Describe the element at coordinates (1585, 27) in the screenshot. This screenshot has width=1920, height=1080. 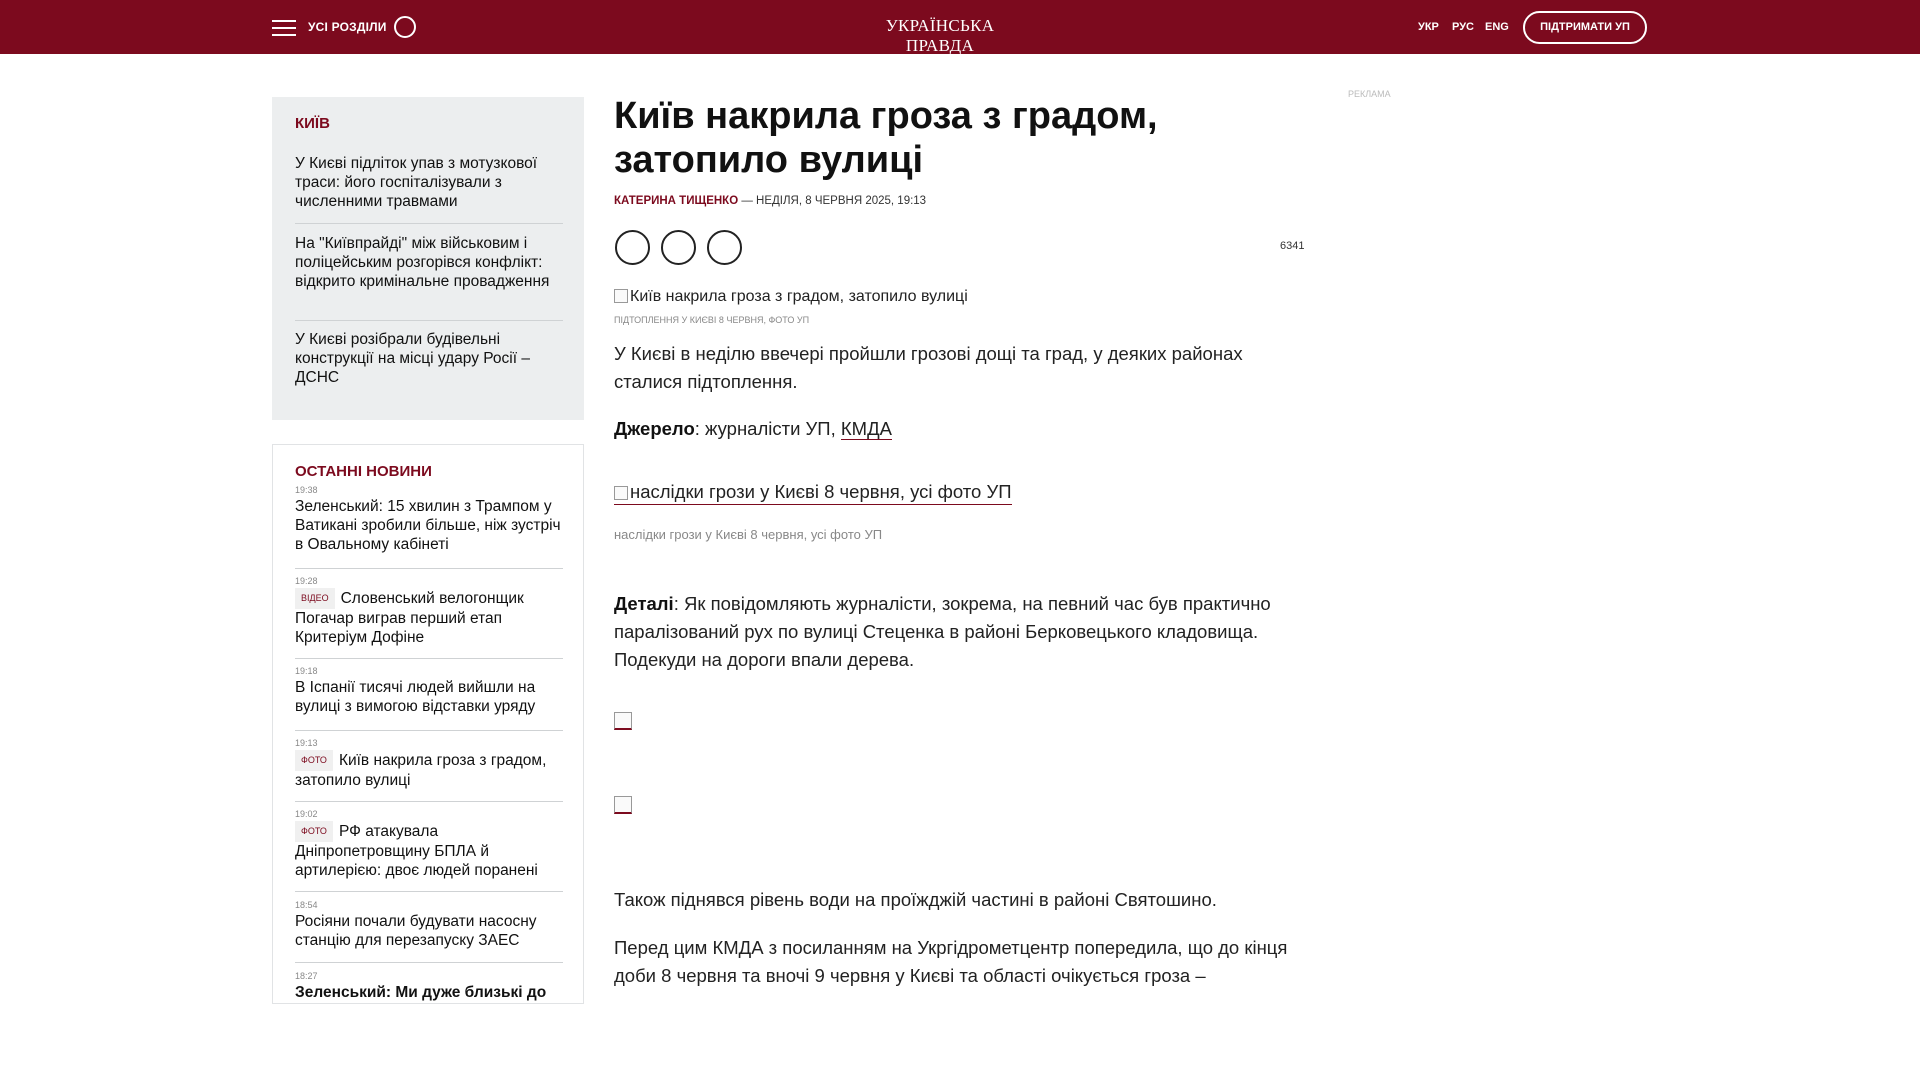
I see `support-button: ПІДТРИМАТИ УП` at that location.